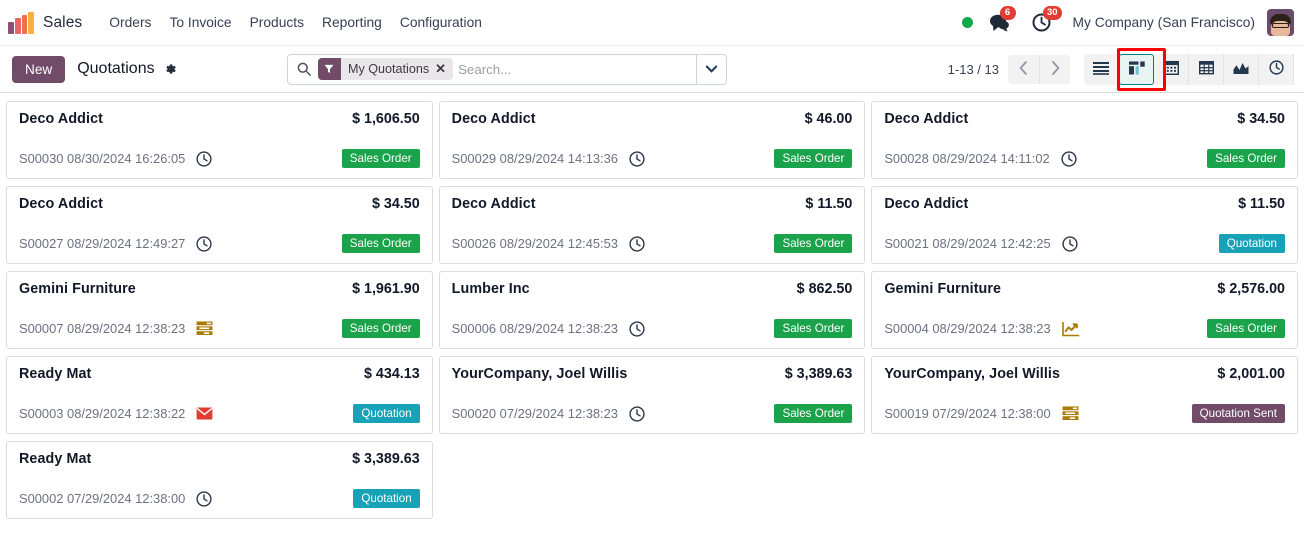  I want to click on control-panel-left: New Quotations, so click(94, 69).